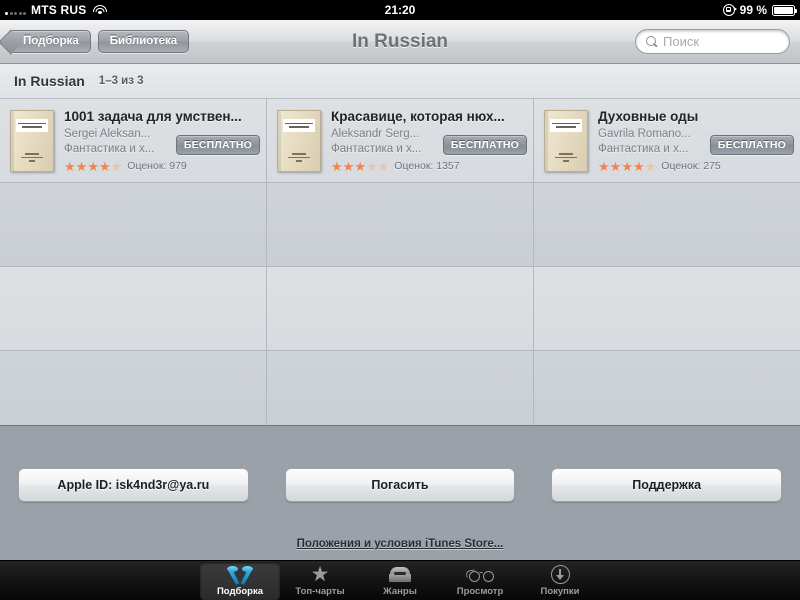 The image size is (800, 600). I want to click on status-bar: MTS RUS 21:20 99 %, so click(400, 10).